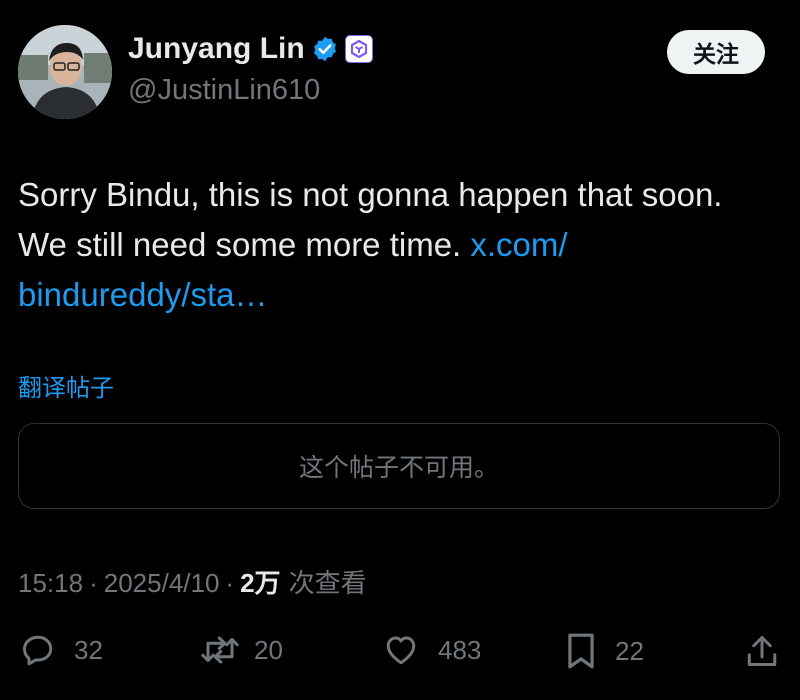 The height and width of the screenshot is (700, 800). What do you see at coordinates (401, 650) in the screenshot?
I see `heart-icon` at bounding box center [401, 650].